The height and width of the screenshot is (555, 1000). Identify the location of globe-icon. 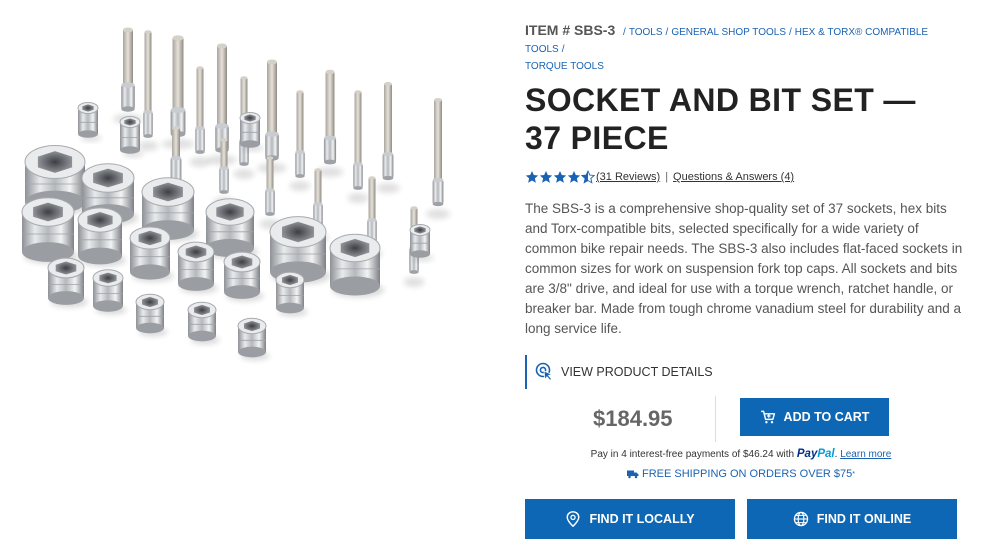
(800, 519).